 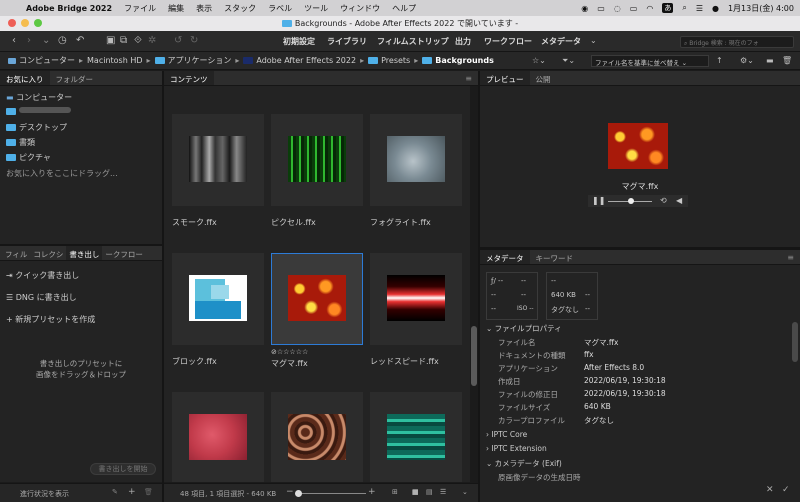 What do you see at coordinates (516, 448) in the screenshot?
I see `section-iptc-extension: › IPTC Extension` at bounding box center [516, 448].